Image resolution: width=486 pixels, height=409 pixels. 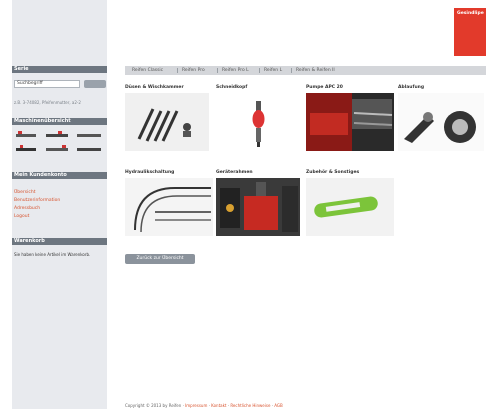 What do you see at coordinates (278, 405) in the screenshot?
I see `footer-link-terms: AGB` at bounding box center [278, 405].